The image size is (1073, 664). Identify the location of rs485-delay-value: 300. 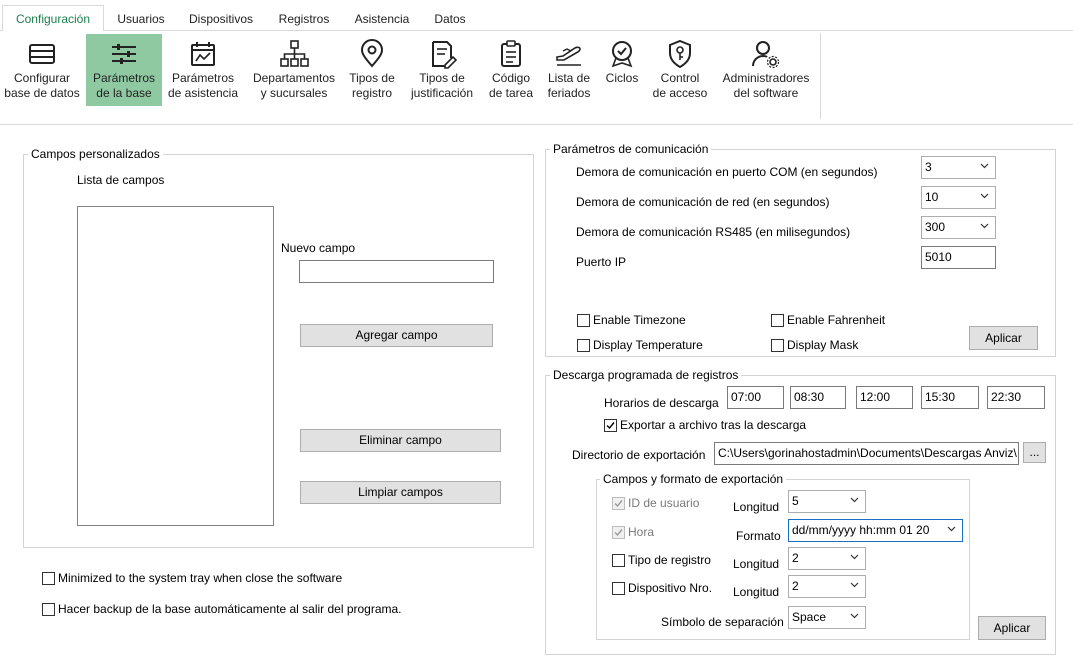
(935, 227).